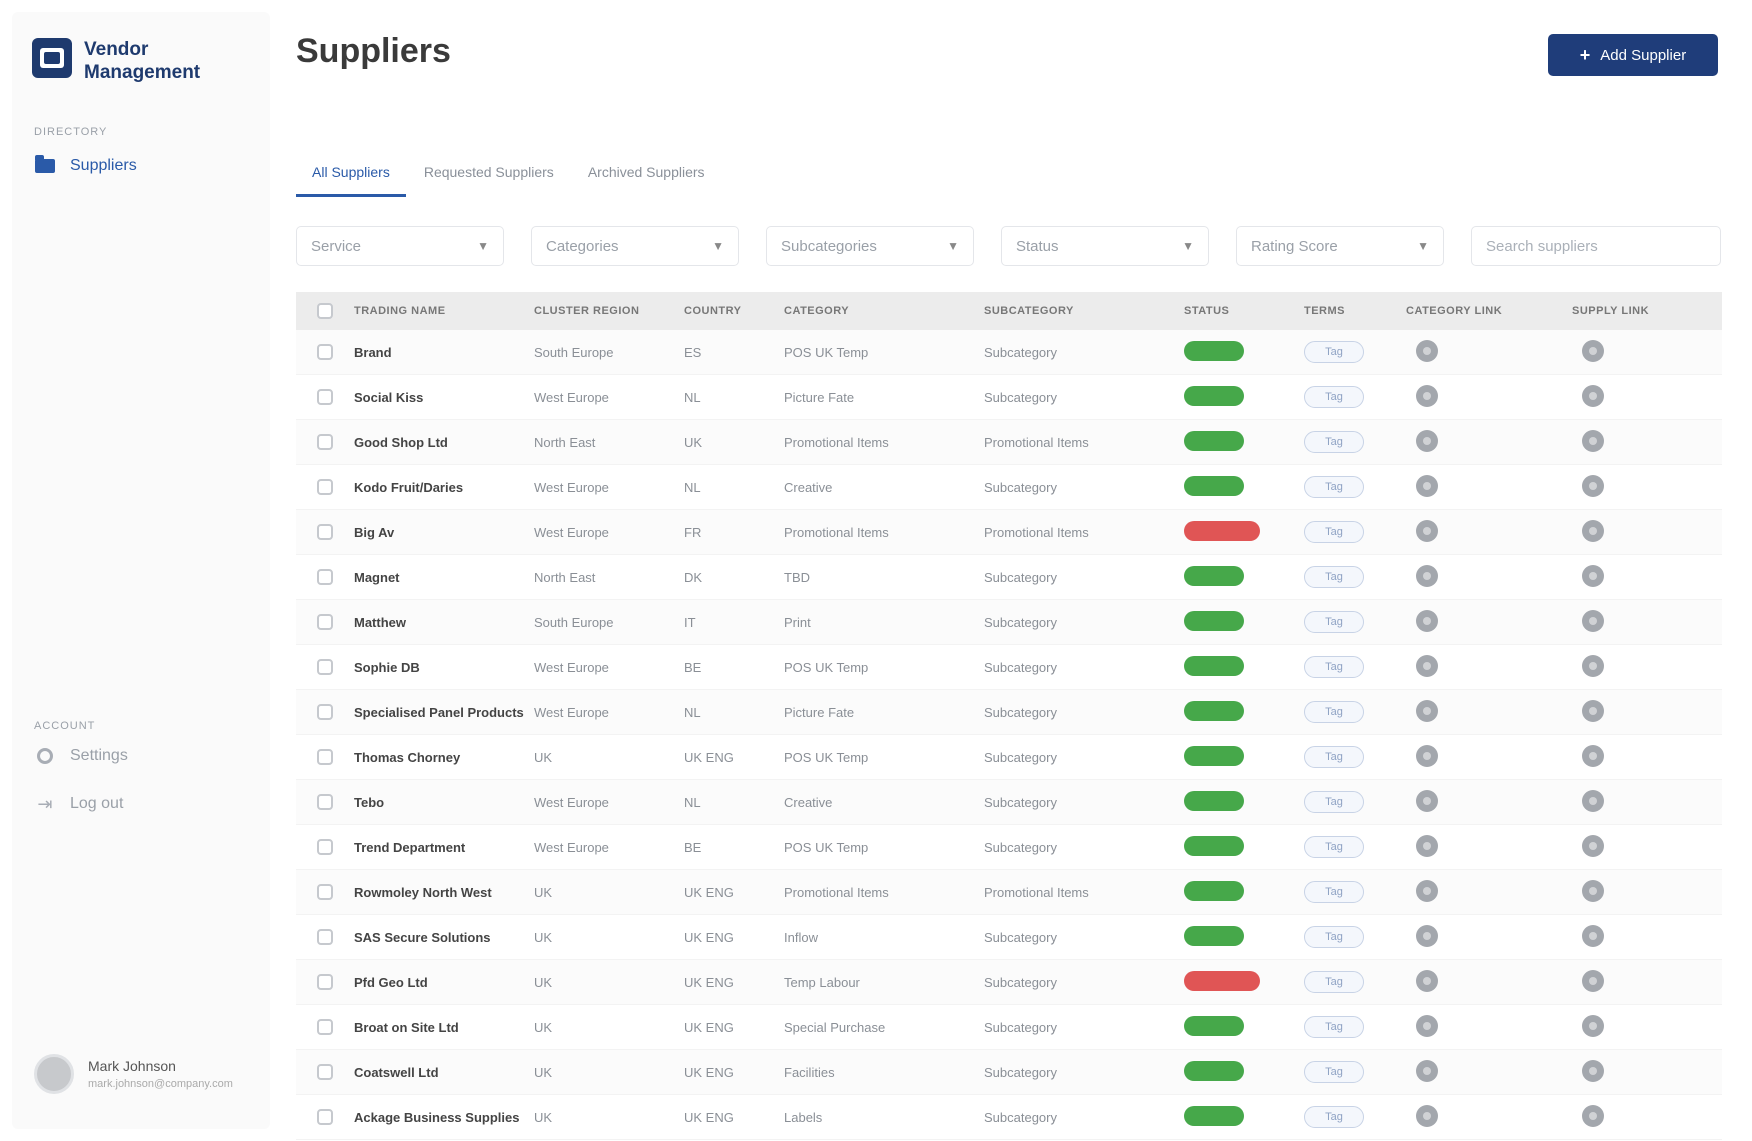  Describe the element at coordinates (444, 532) in the screenshot. I see `cell-trading-name: Big Av` at that location.